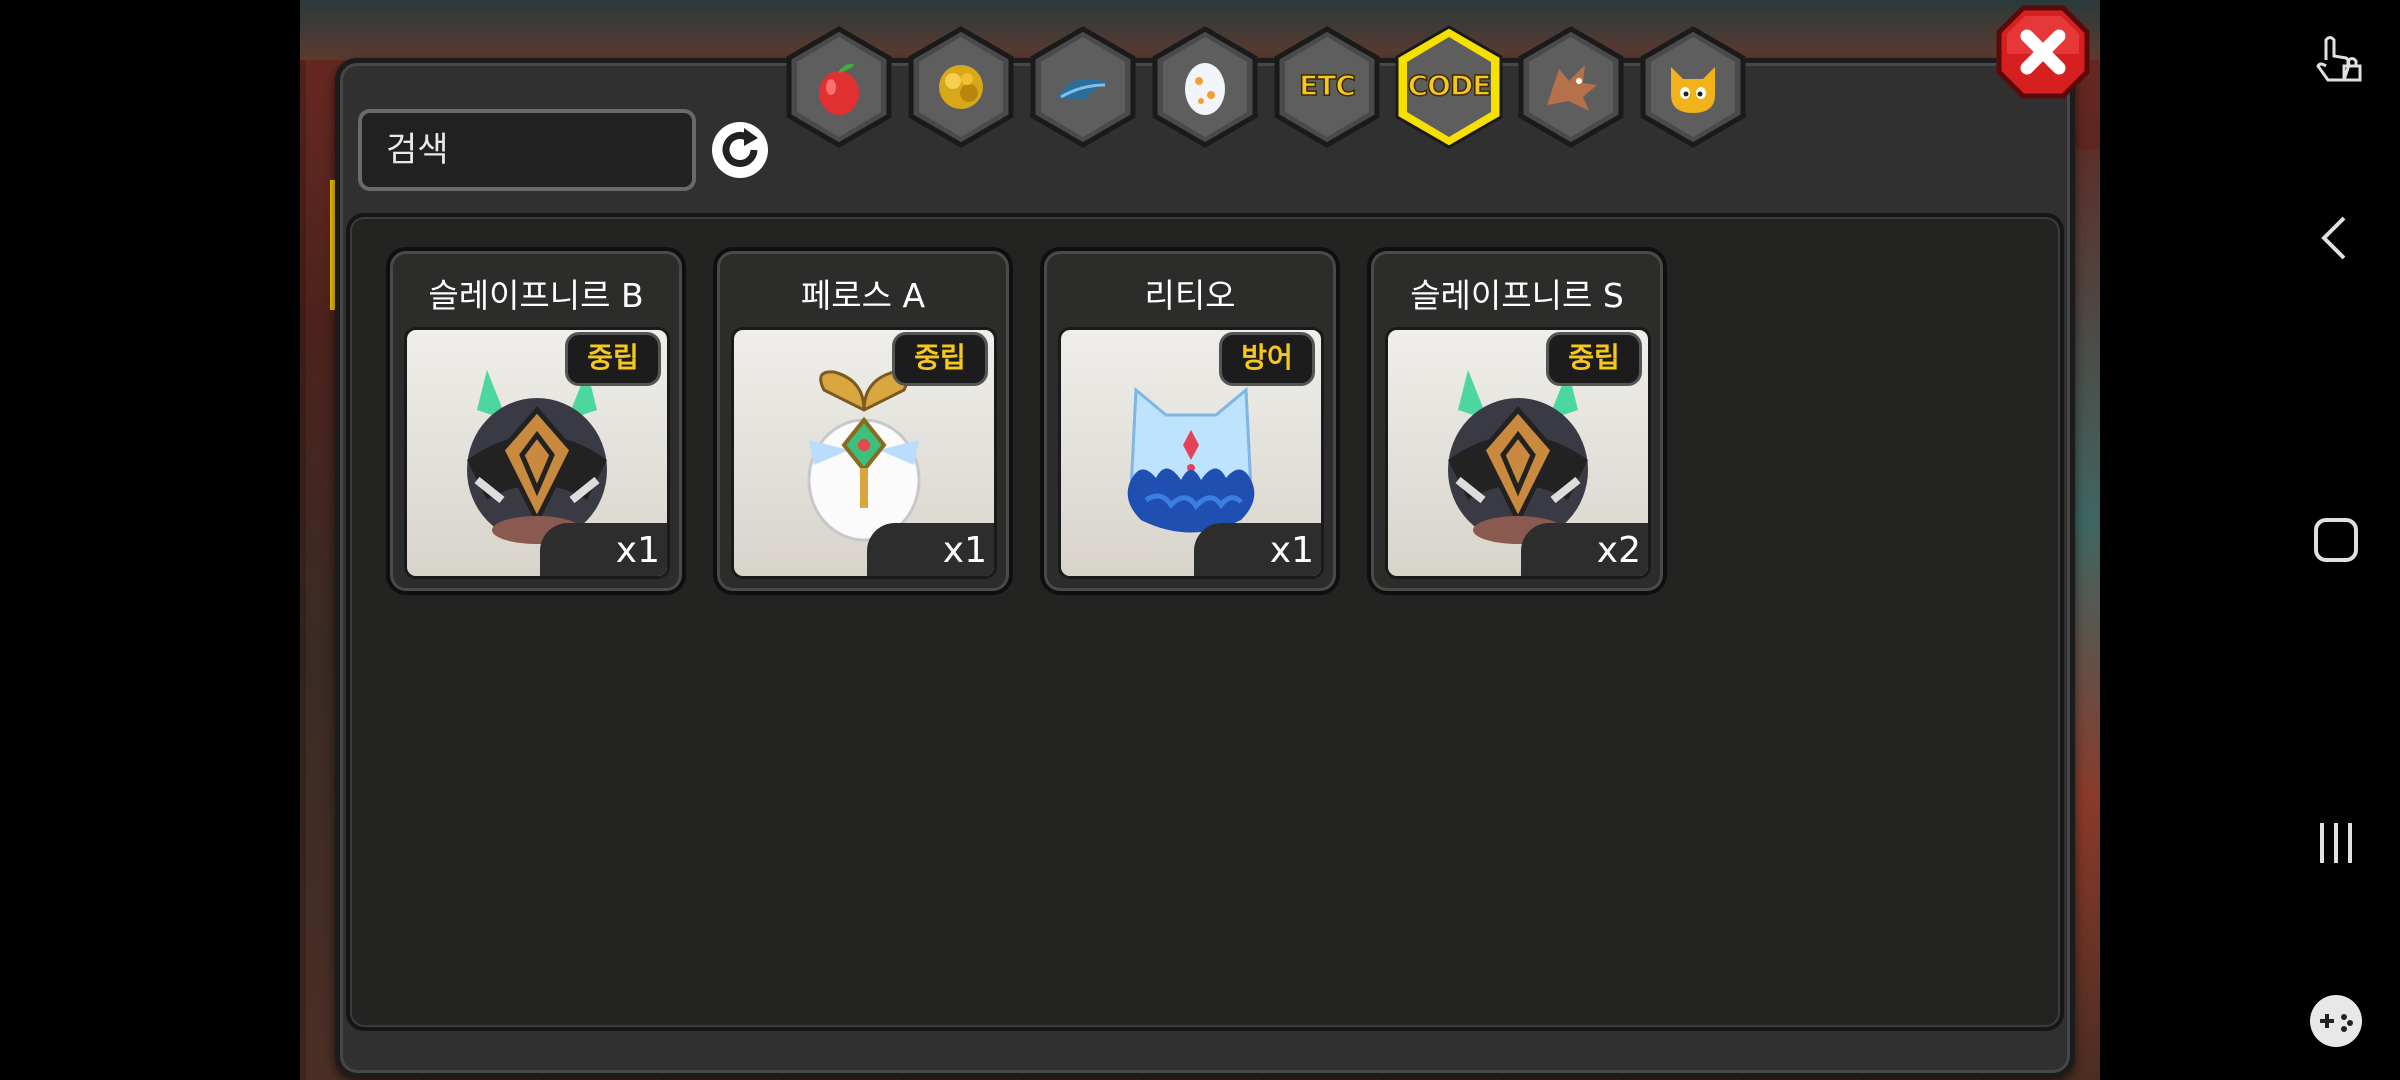  I want to click on tab-feather, so click(1083, 87).